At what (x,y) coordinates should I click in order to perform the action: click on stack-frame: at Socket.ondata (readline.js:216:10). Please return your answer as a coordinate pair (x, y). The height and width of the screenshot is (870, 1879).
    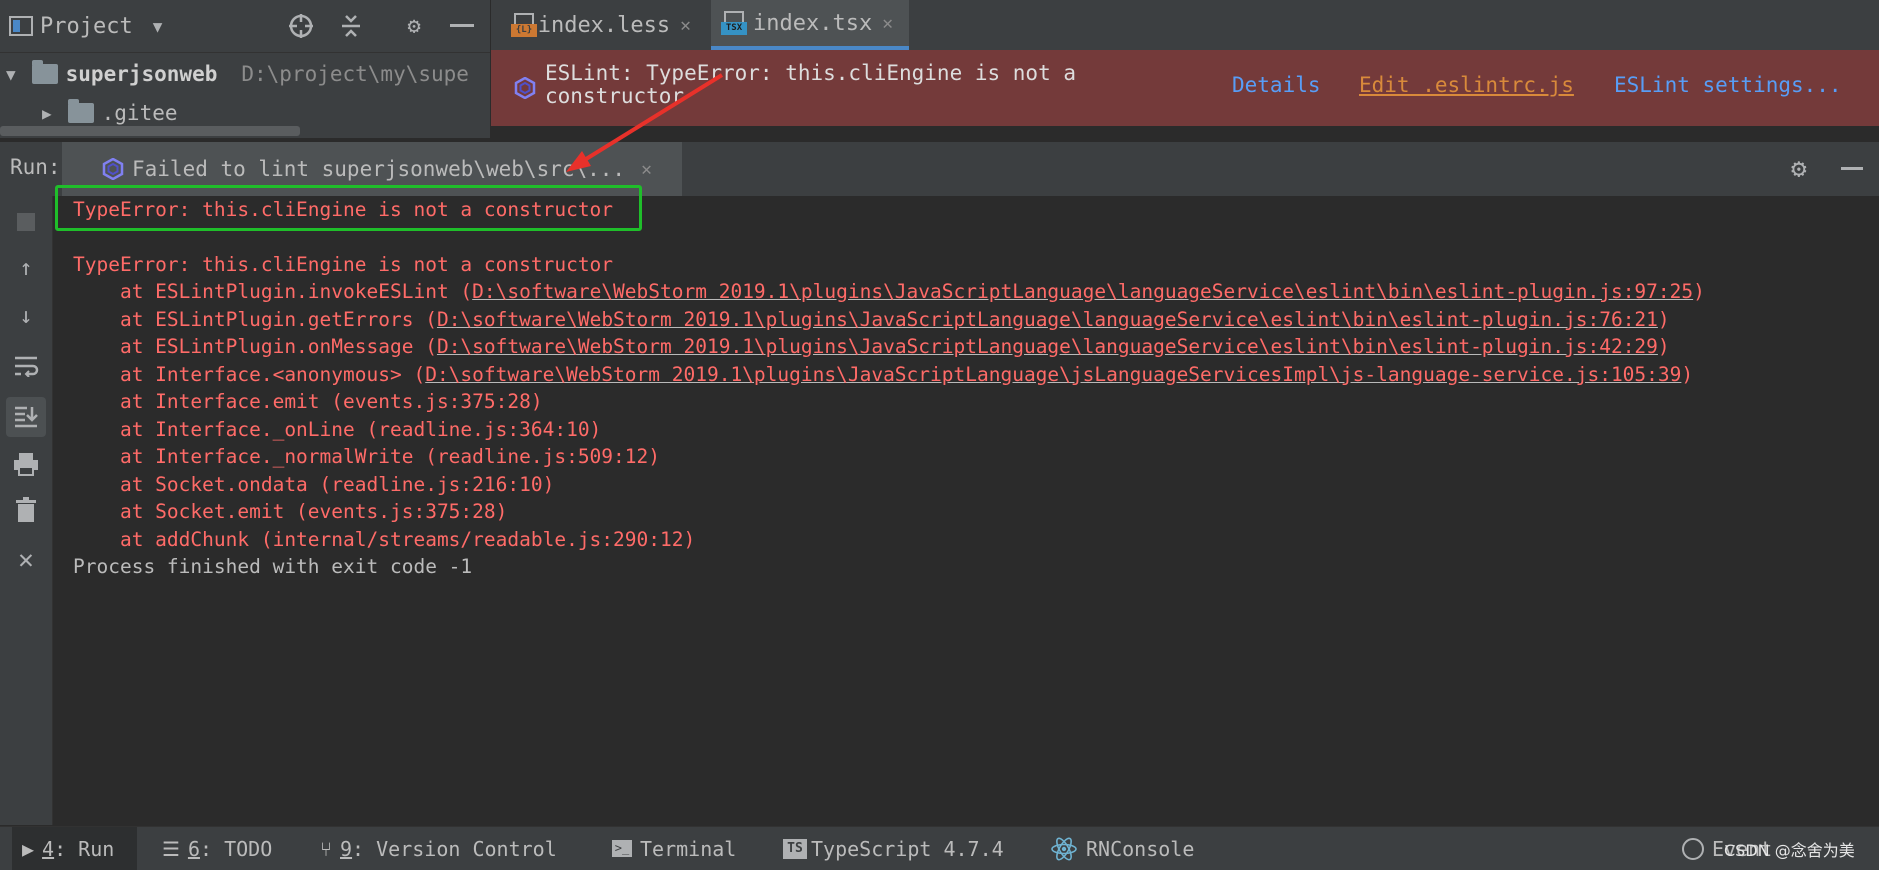
    Looking at the image, I should click on (313, 484).